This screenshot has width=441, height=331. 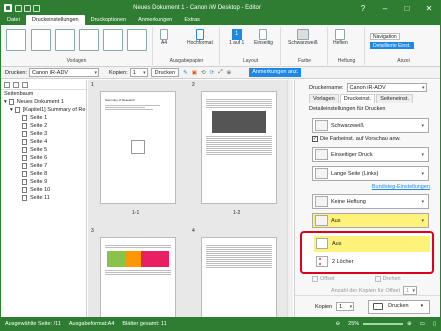 I want to click on tree-page-item: Seite 8, so click(x=43, y=174).